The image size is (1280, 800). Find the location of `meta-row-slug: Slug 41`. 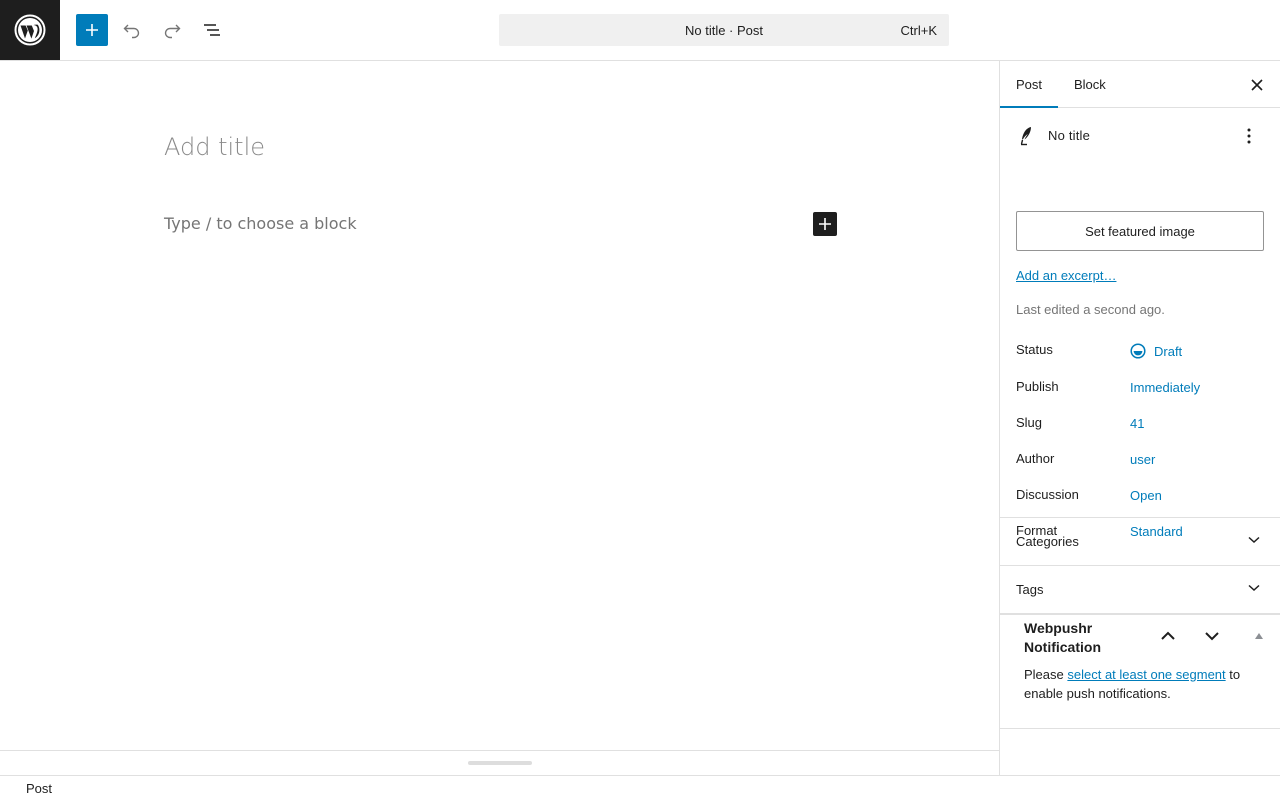

meta-row-slug: Slug 41 is located at coordinates (1141, 425).